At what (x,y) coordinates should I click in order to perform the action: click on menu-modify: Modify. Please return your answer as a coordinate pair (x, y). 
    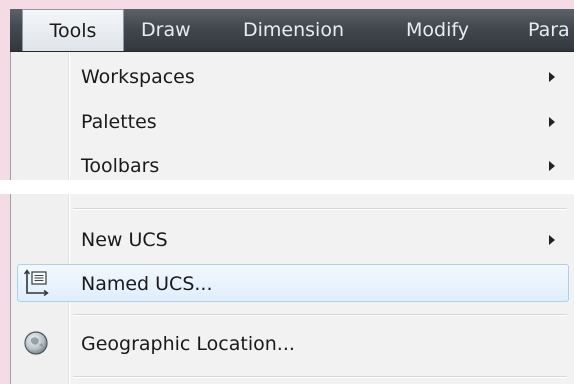
    Looking at the image, I should click on (437, 30).